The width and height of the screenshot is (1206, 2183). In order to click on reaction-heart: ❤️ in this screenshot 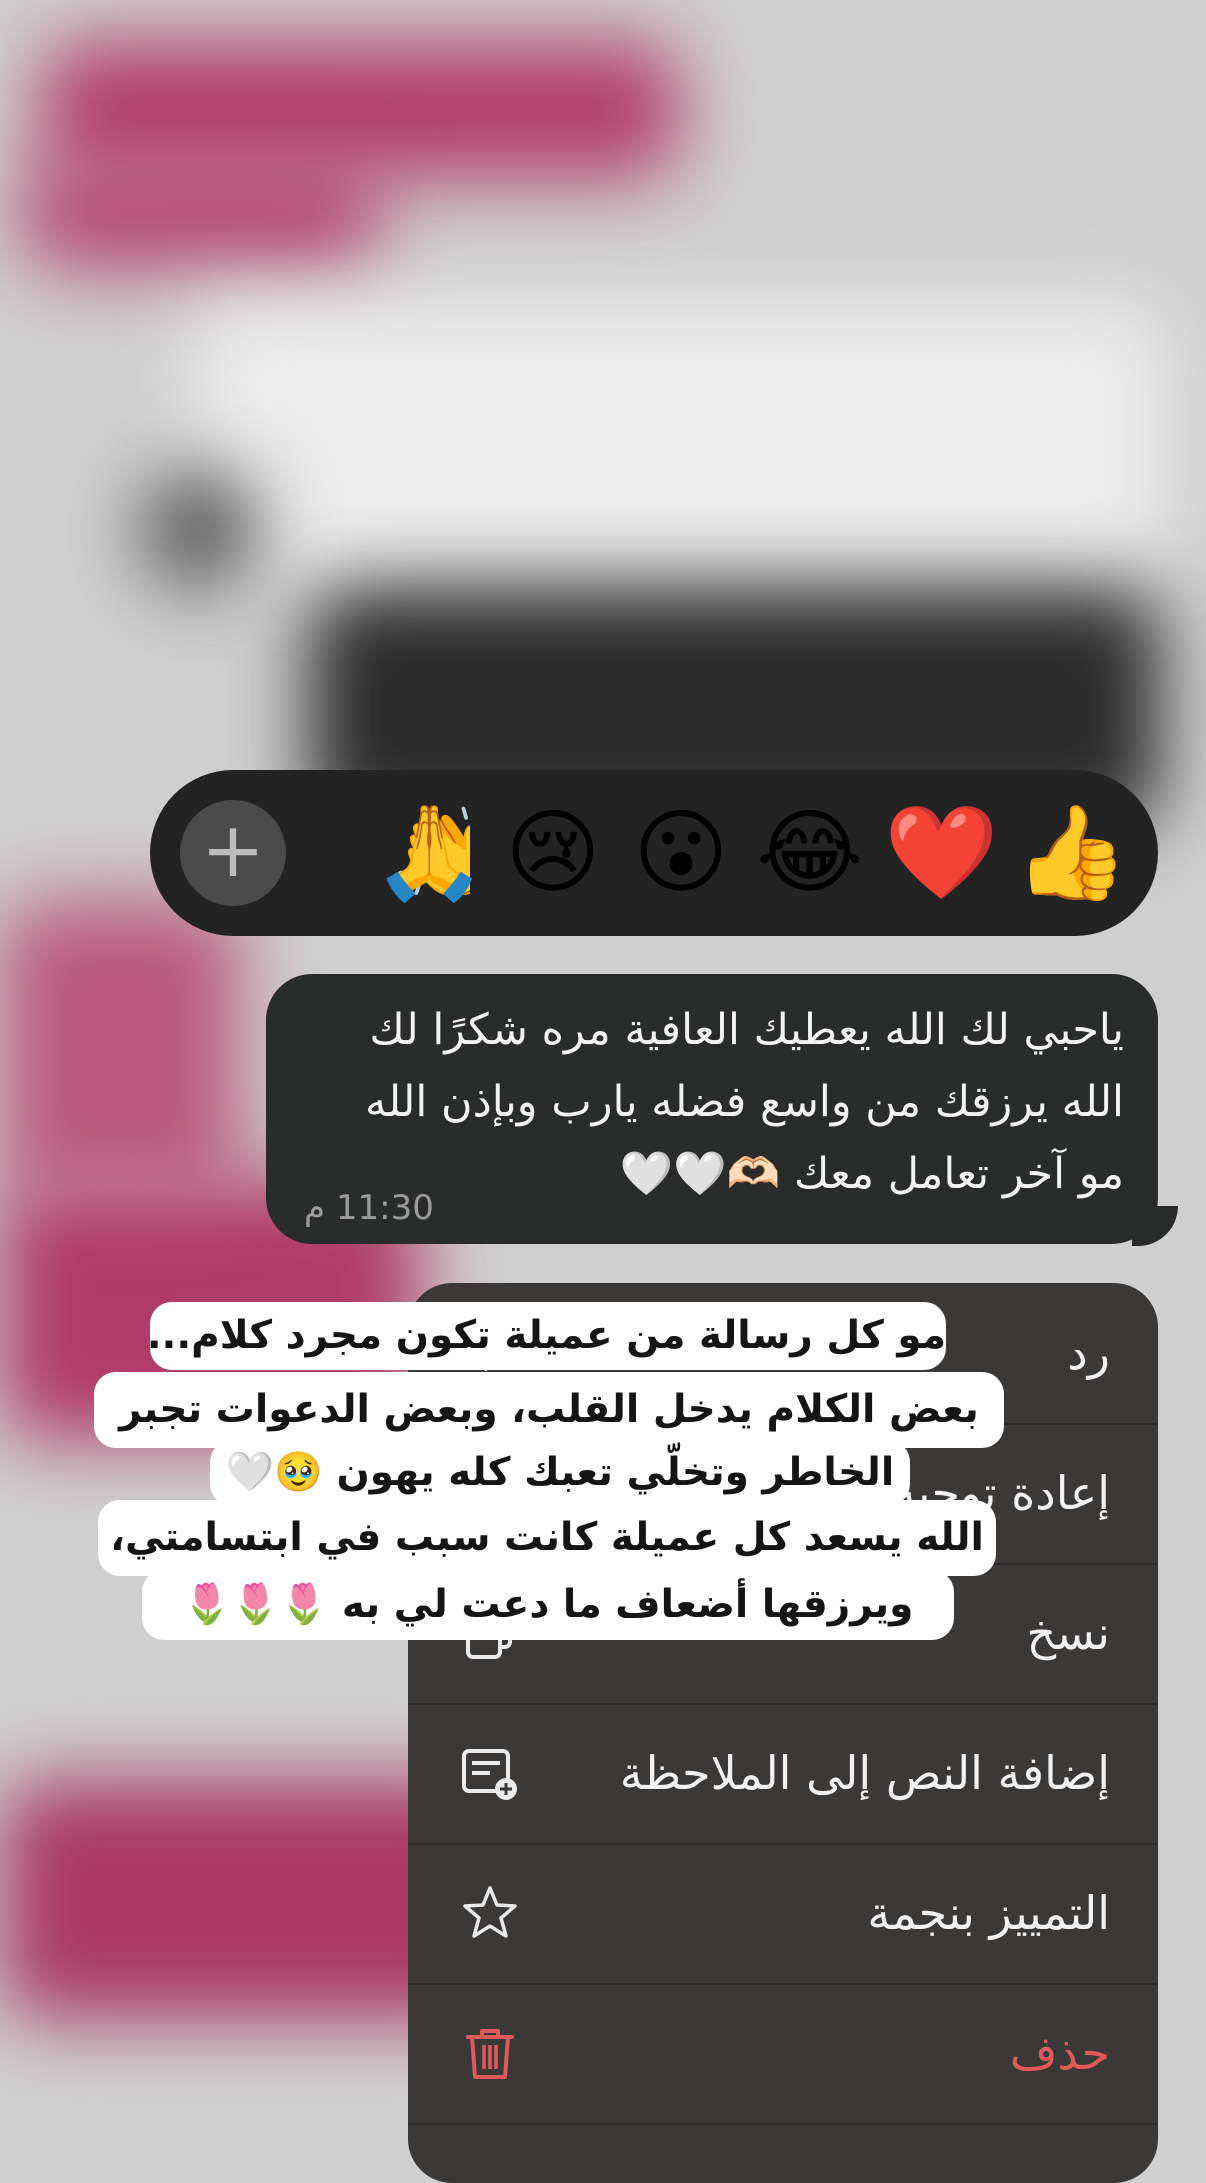, I will do `click(941, 853)`.